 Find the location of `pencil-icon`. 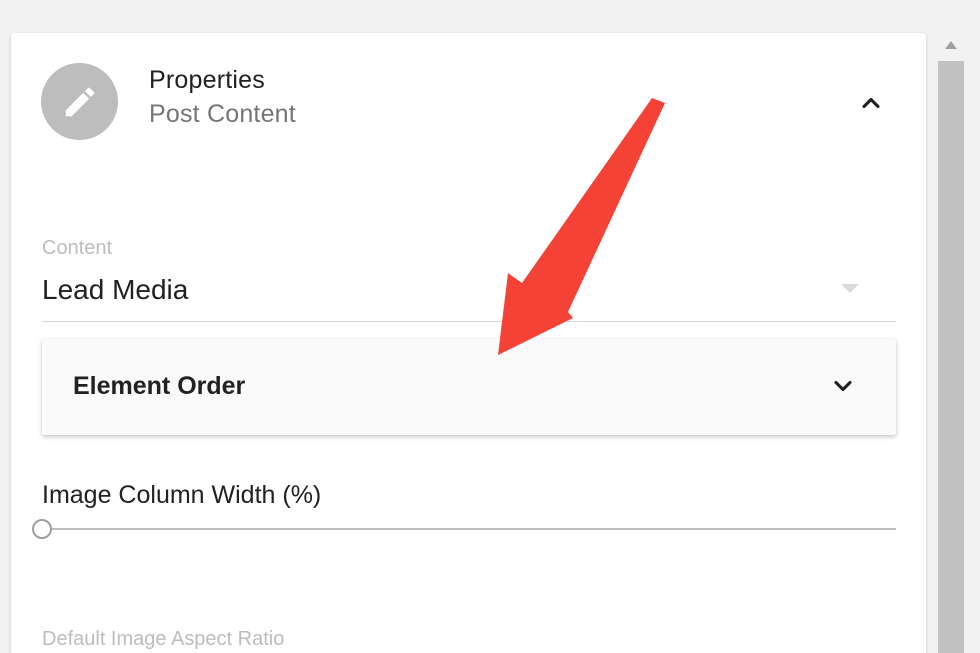

pencil-icon is located at coordinates (79, 101).